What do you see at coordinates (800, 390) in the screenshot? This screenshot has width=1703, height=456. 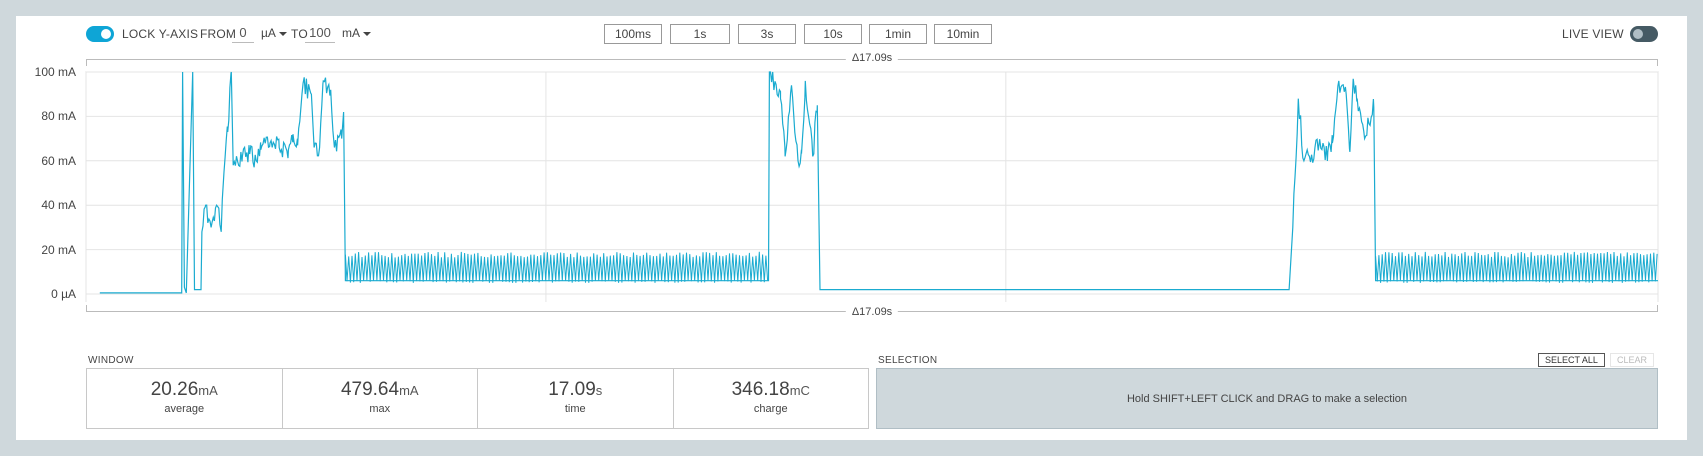 I see `stat-unit: mC` at bounding box center [800, 390].